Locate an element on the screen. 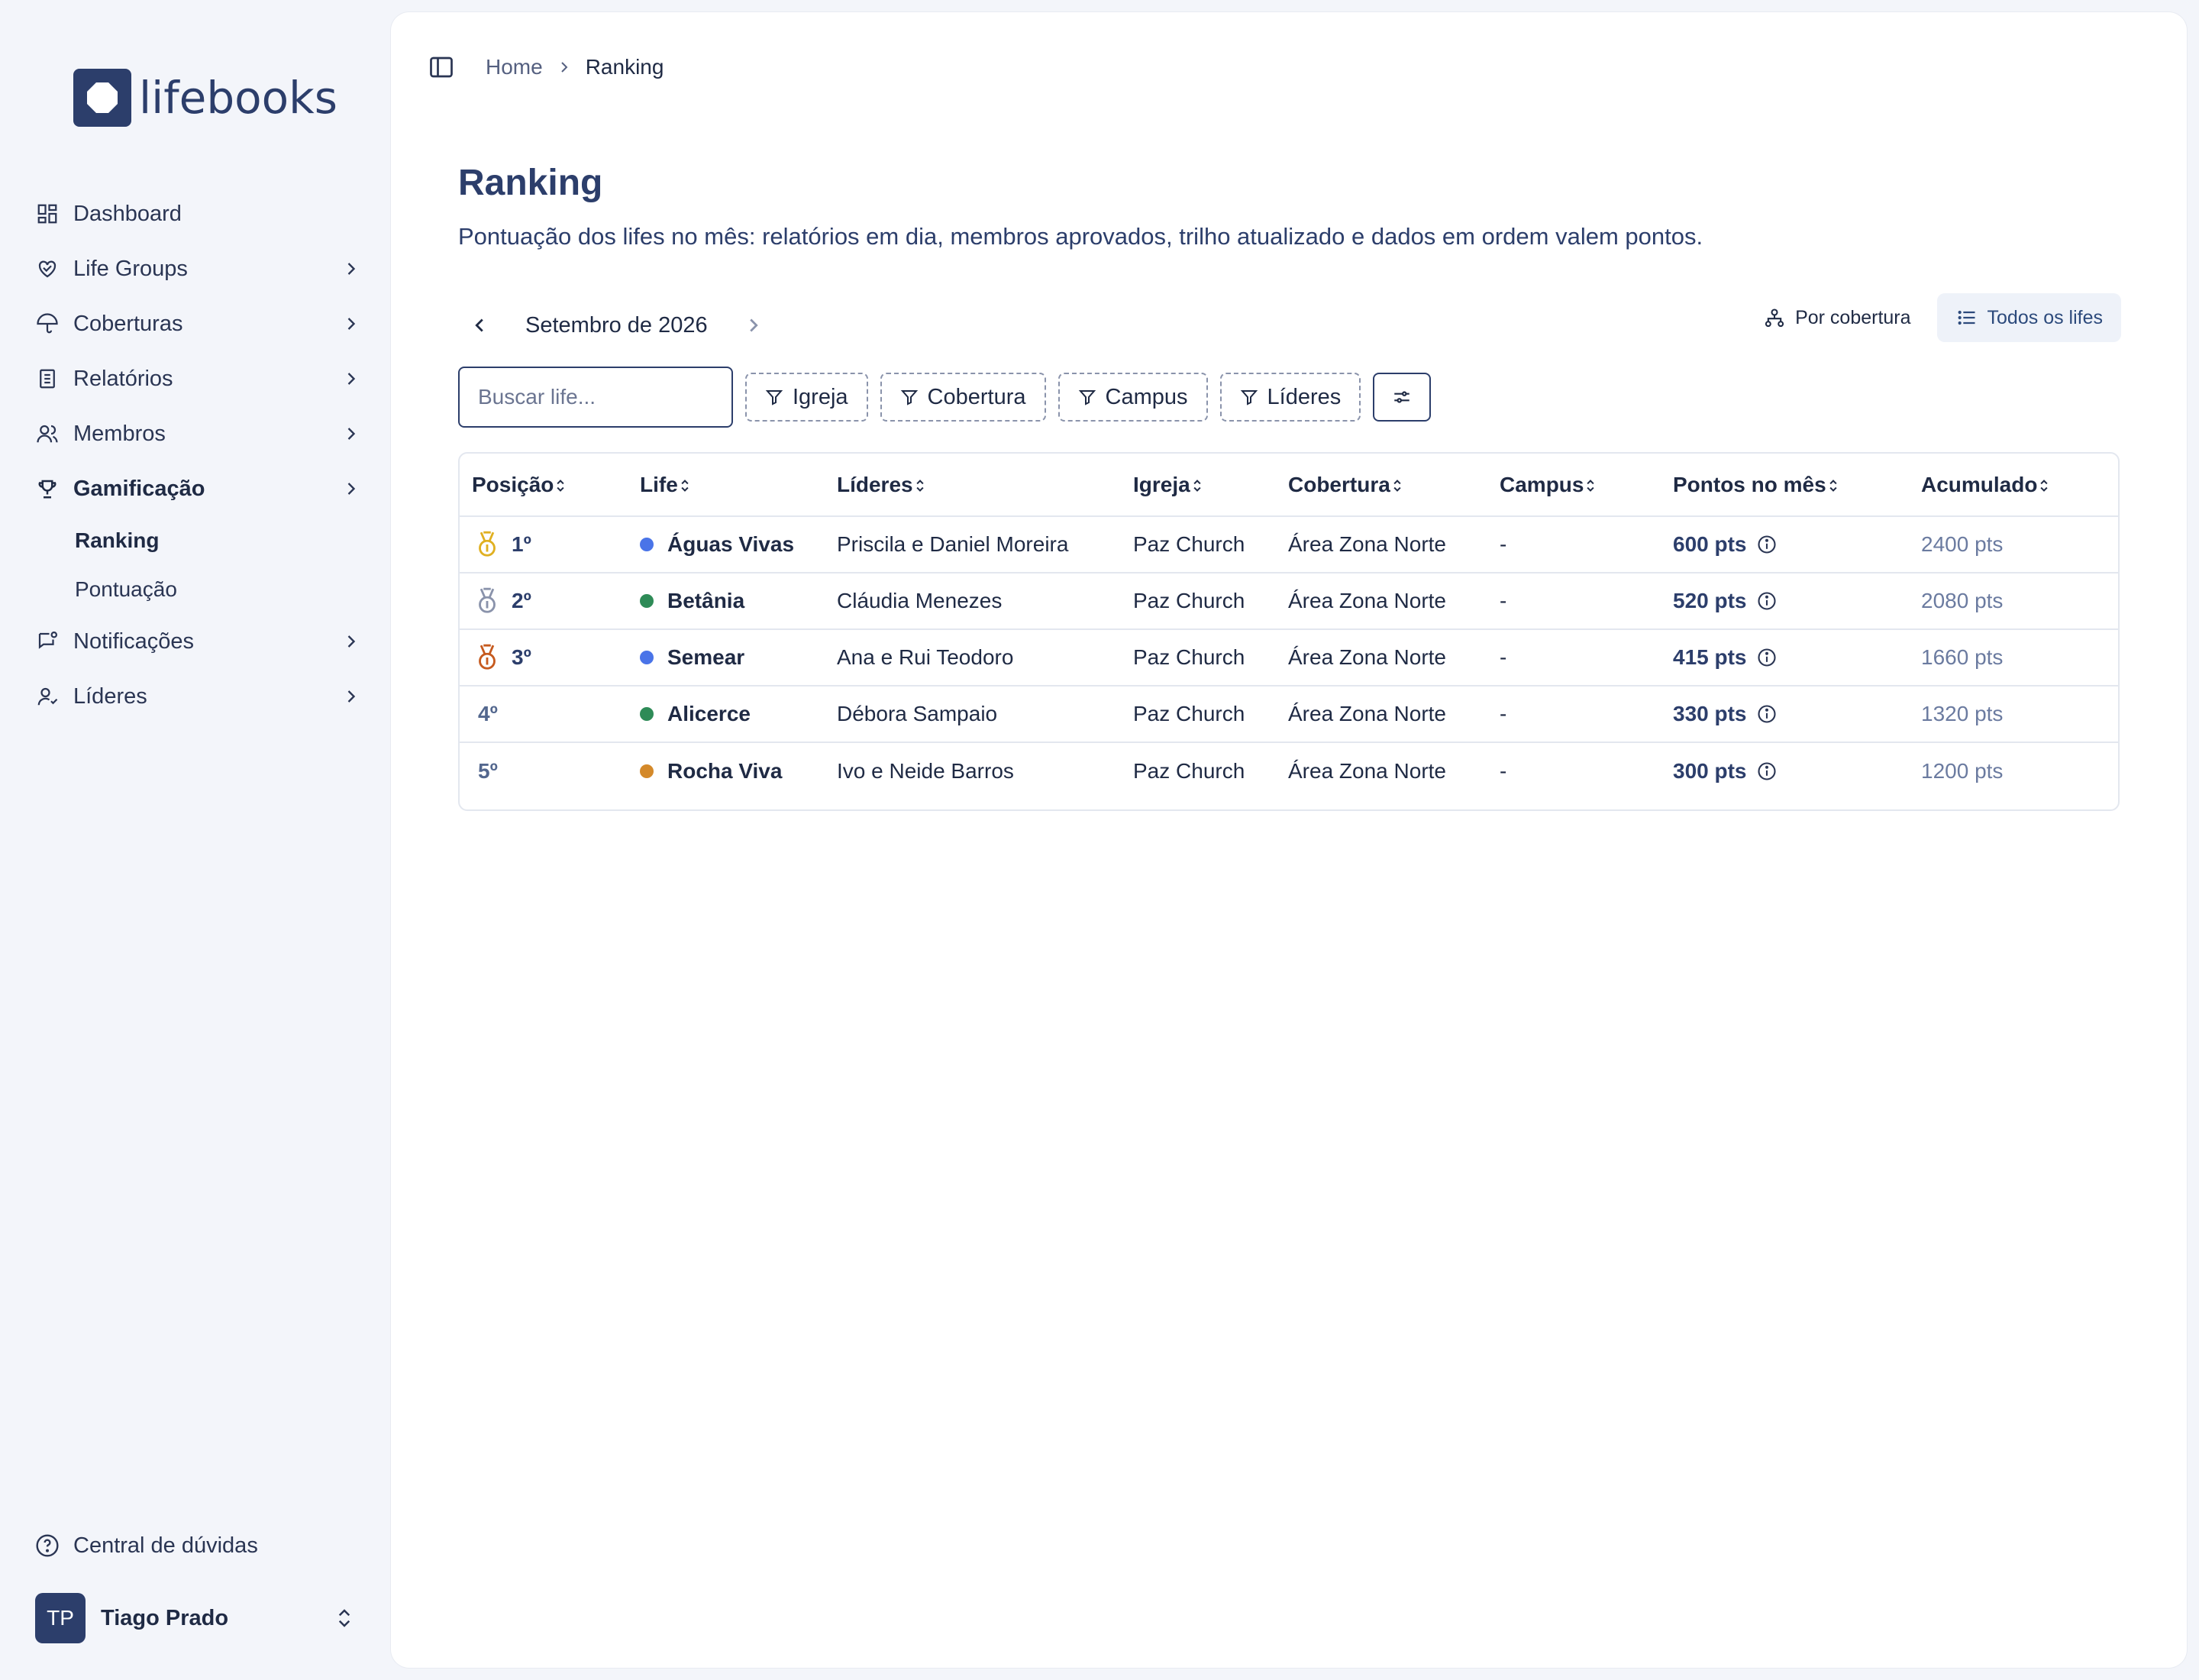 The height and width of the screenshot is (1680, 2199). previous-month-button is located at coordinates (480, 325).